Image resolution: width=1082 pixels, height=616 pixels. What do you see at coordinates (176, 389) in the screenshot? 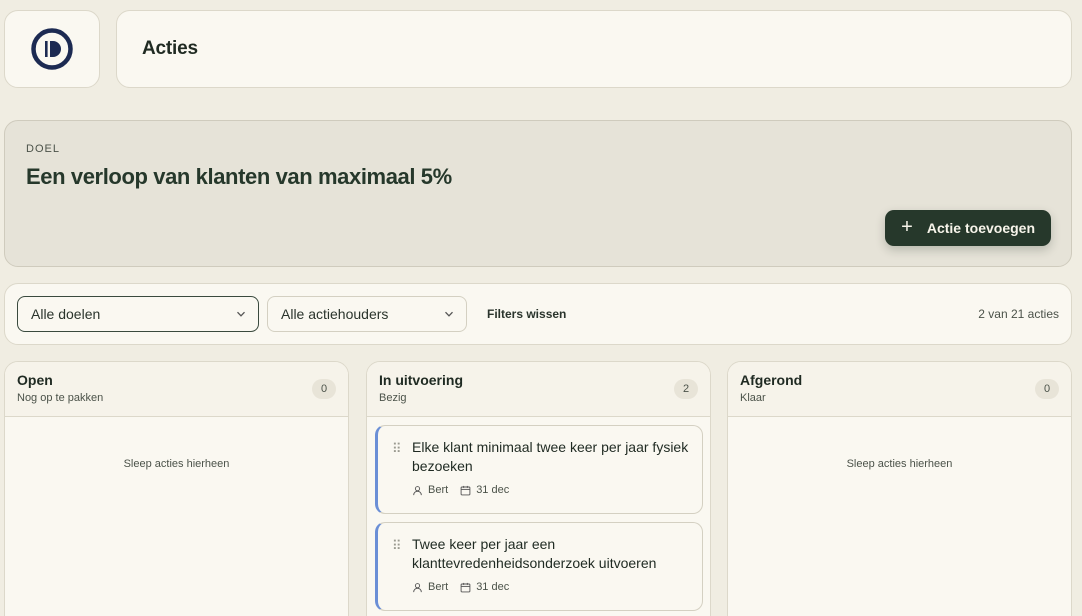
I see `column-header: Open Nog op te pakken 0` at bounding box center [176, 389].